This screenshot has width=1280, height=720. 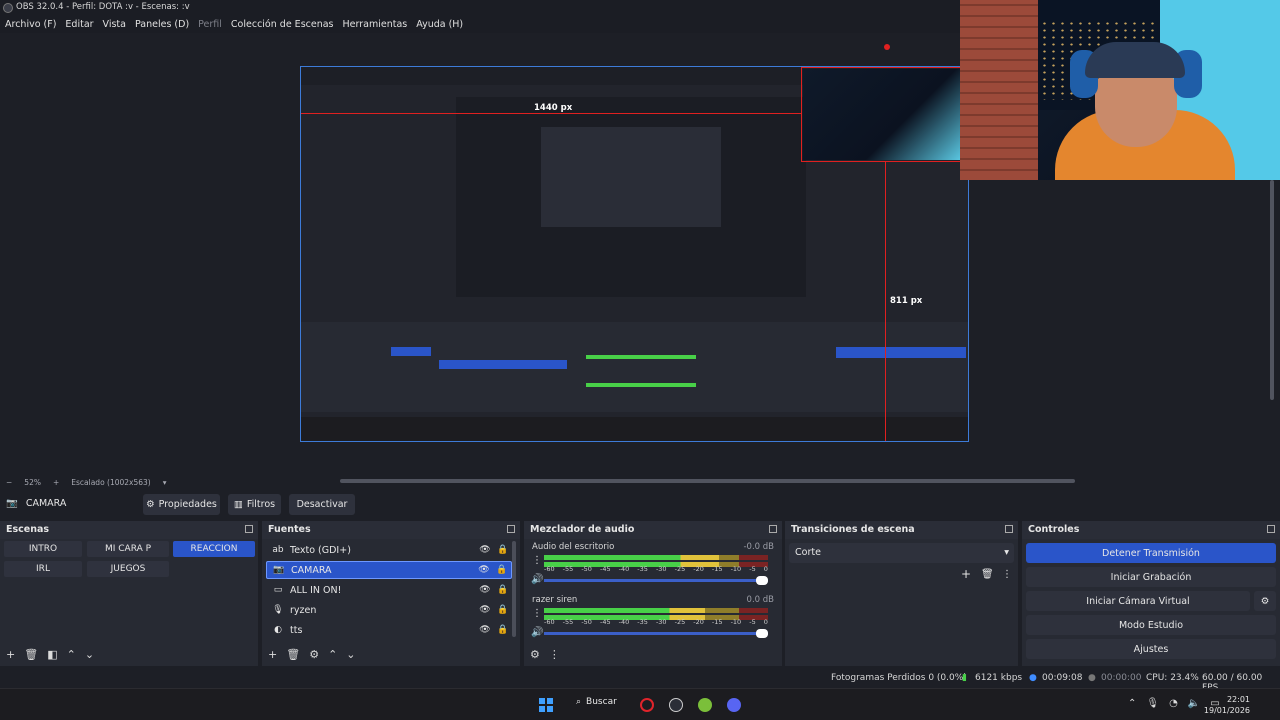 I want to click on chevron-up-icon: ⌃, so click(x=1132, y=703).